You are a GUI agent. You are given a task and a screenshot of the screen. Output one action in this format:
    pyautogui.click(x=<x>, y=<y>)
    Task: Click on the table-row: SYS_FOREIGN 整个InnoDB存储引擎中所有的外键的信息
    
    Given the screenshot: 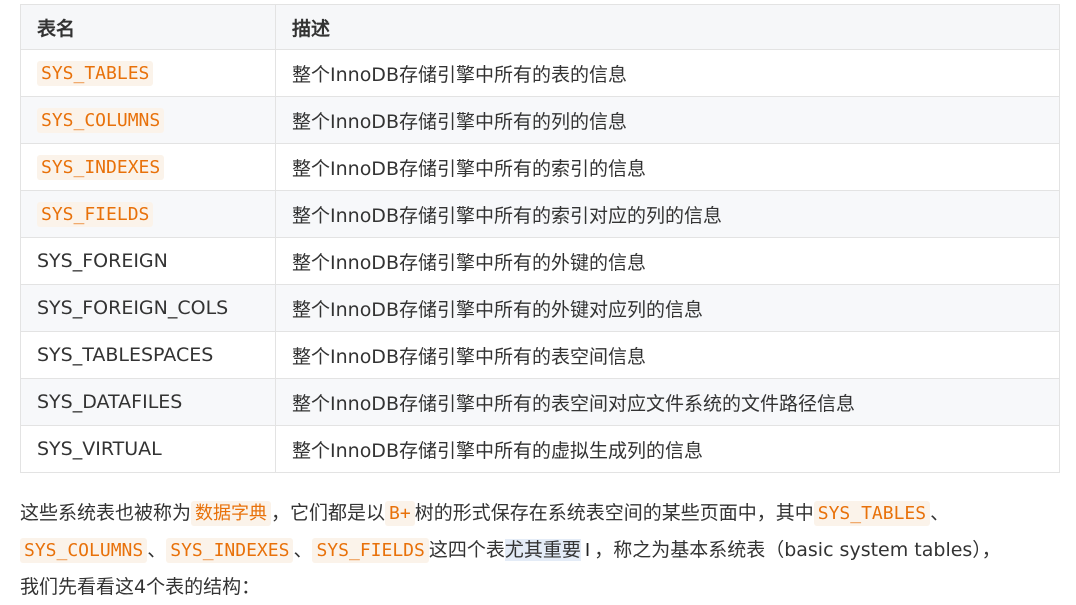 What is the action you would take?
    pyautogui.click(x=540, y=261)
    